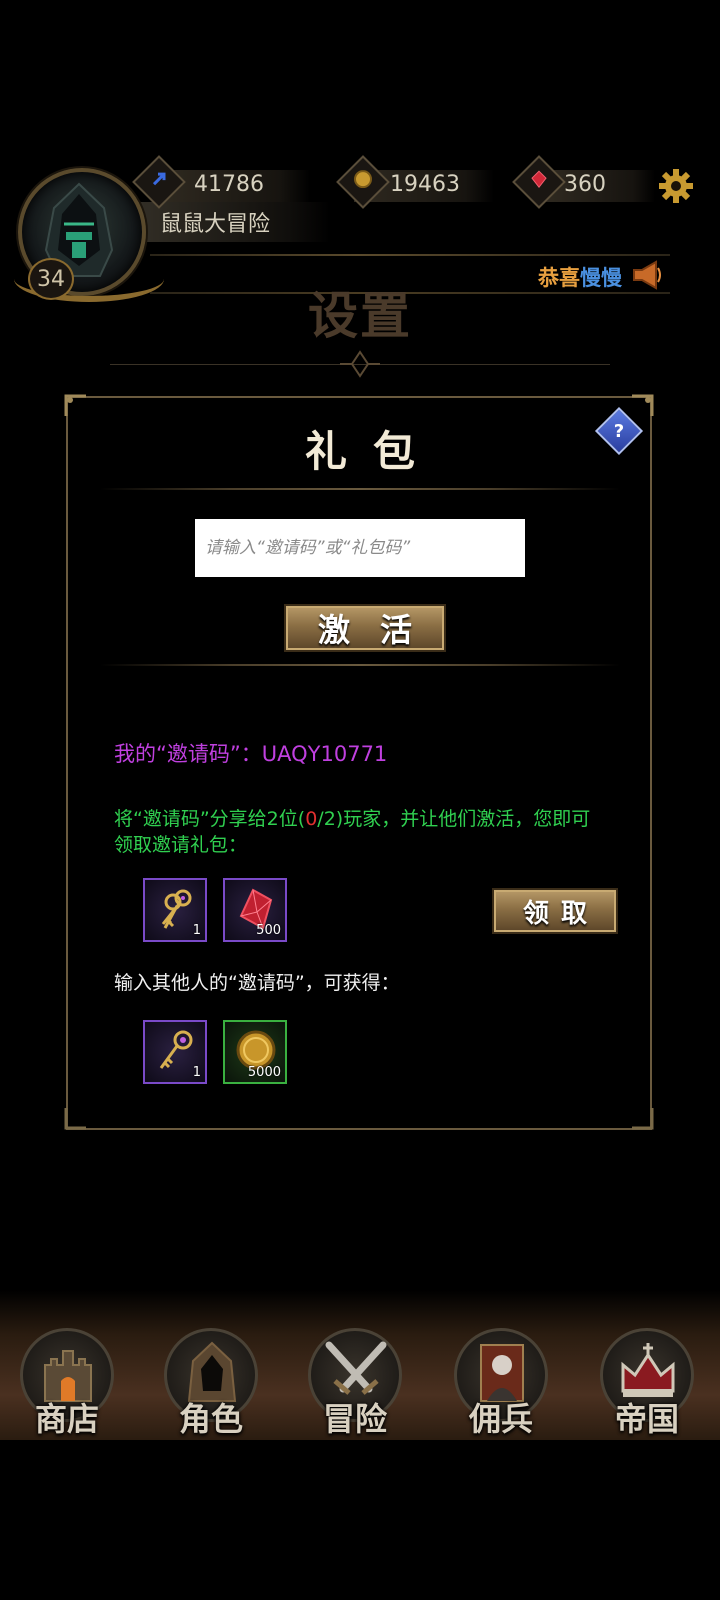 This screenshot has height=1600, width=720. What do you see at coordinates (360, 315) in the screenshot?
I see `page-title: 设置` at bounding box center [360, 315].